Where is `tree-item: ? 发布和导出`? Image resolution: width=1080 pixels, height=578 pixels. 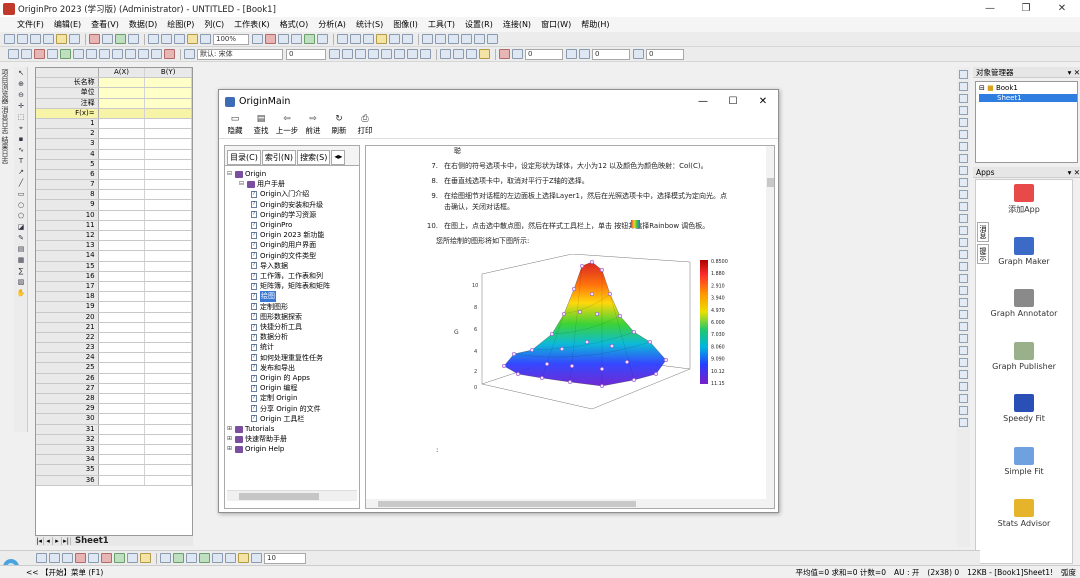
tree-item: ? 发布和导出 is located at coordinates (292, 368).